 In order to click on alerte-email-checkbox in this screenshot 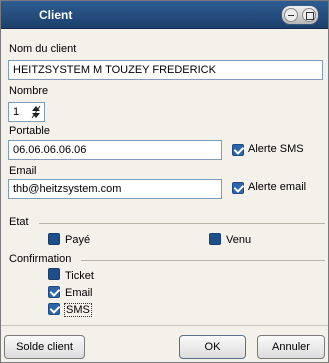, I will do `click(238, 188)`.